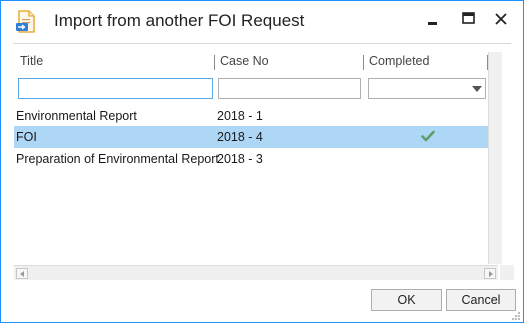  I want to click on title-separator, so click(262, 43).